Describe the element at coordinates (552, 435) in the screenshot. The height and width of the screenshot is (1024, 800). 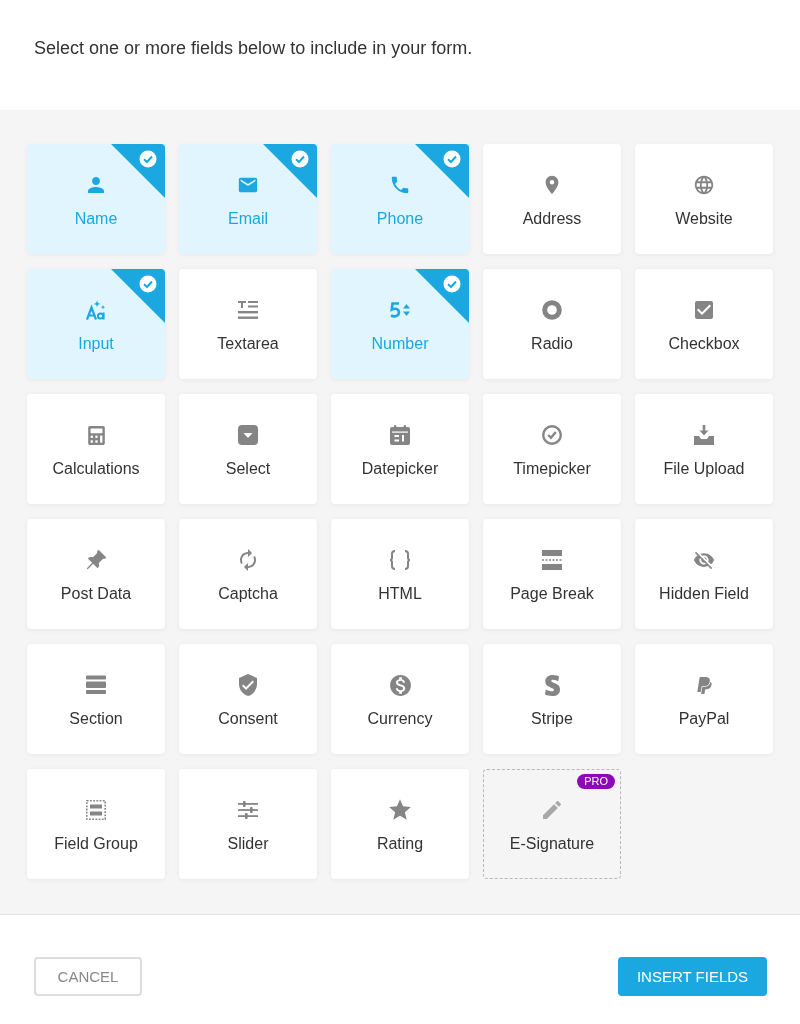
I see `clock-icon` at that location.